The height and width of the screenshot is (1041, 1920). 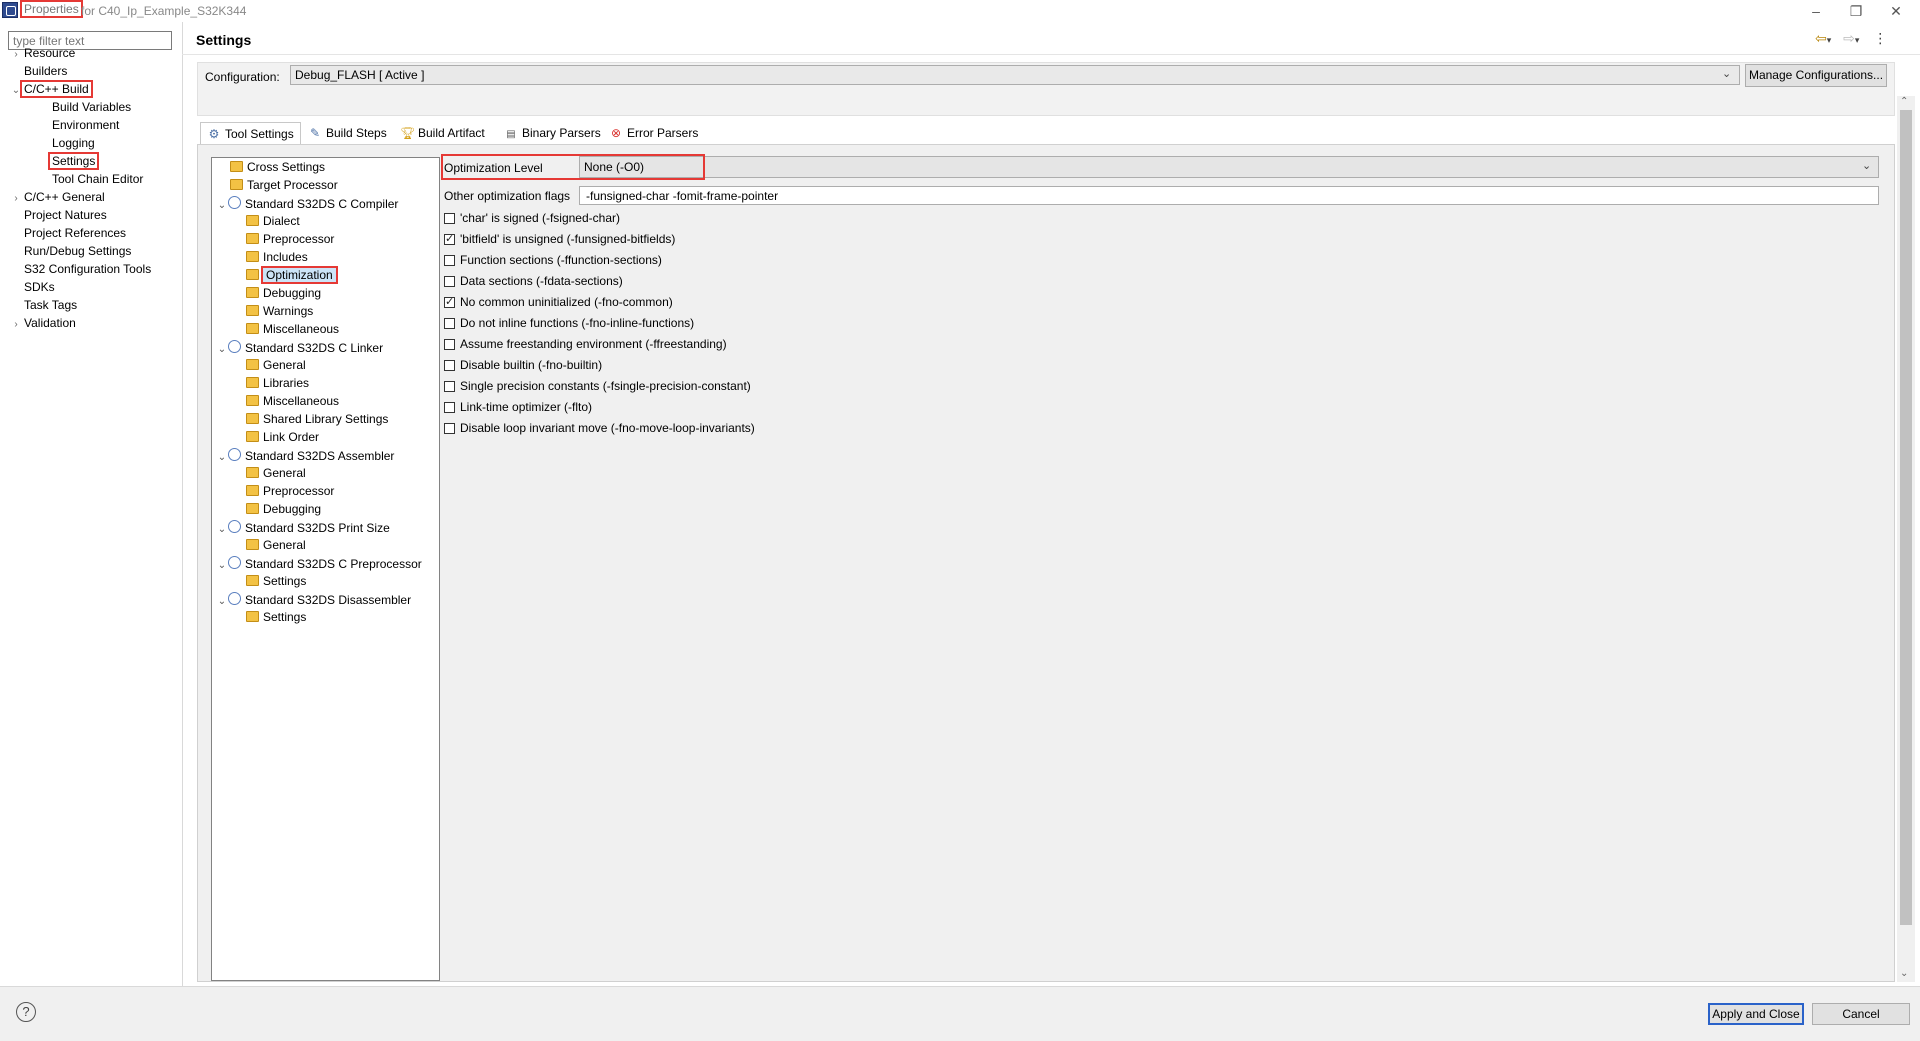 What do you see at coordinates (1880, 38) in the screenshot?
I see `more-icon: ⋮` at bounding box center [1880, 38].